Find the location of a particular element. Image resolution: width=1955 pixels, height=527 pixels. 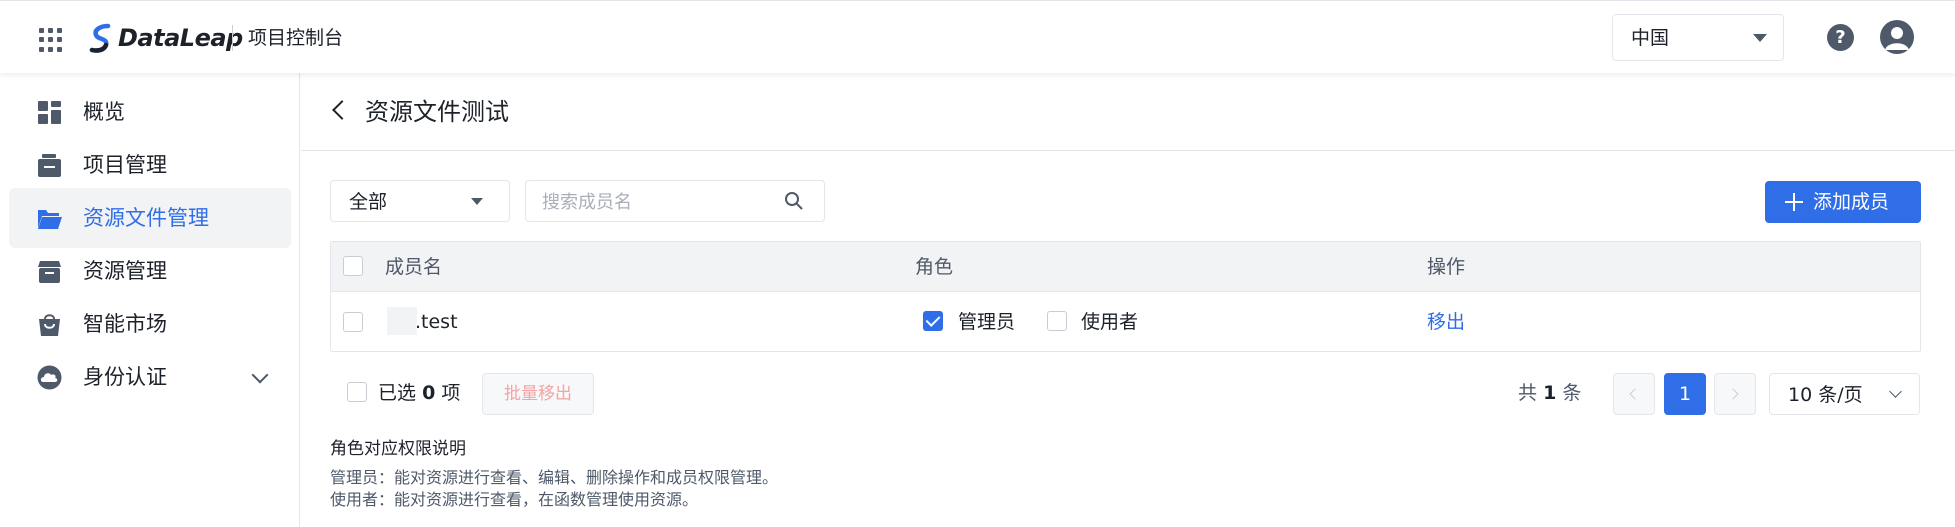

chevron-left-icon is located at coordinates (1635, 394).